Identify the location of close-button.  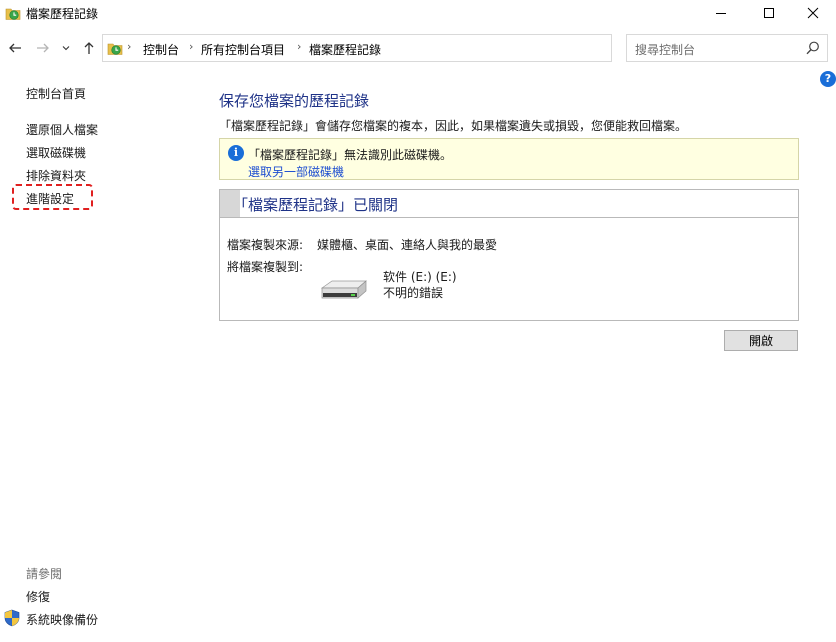
(813, 13).